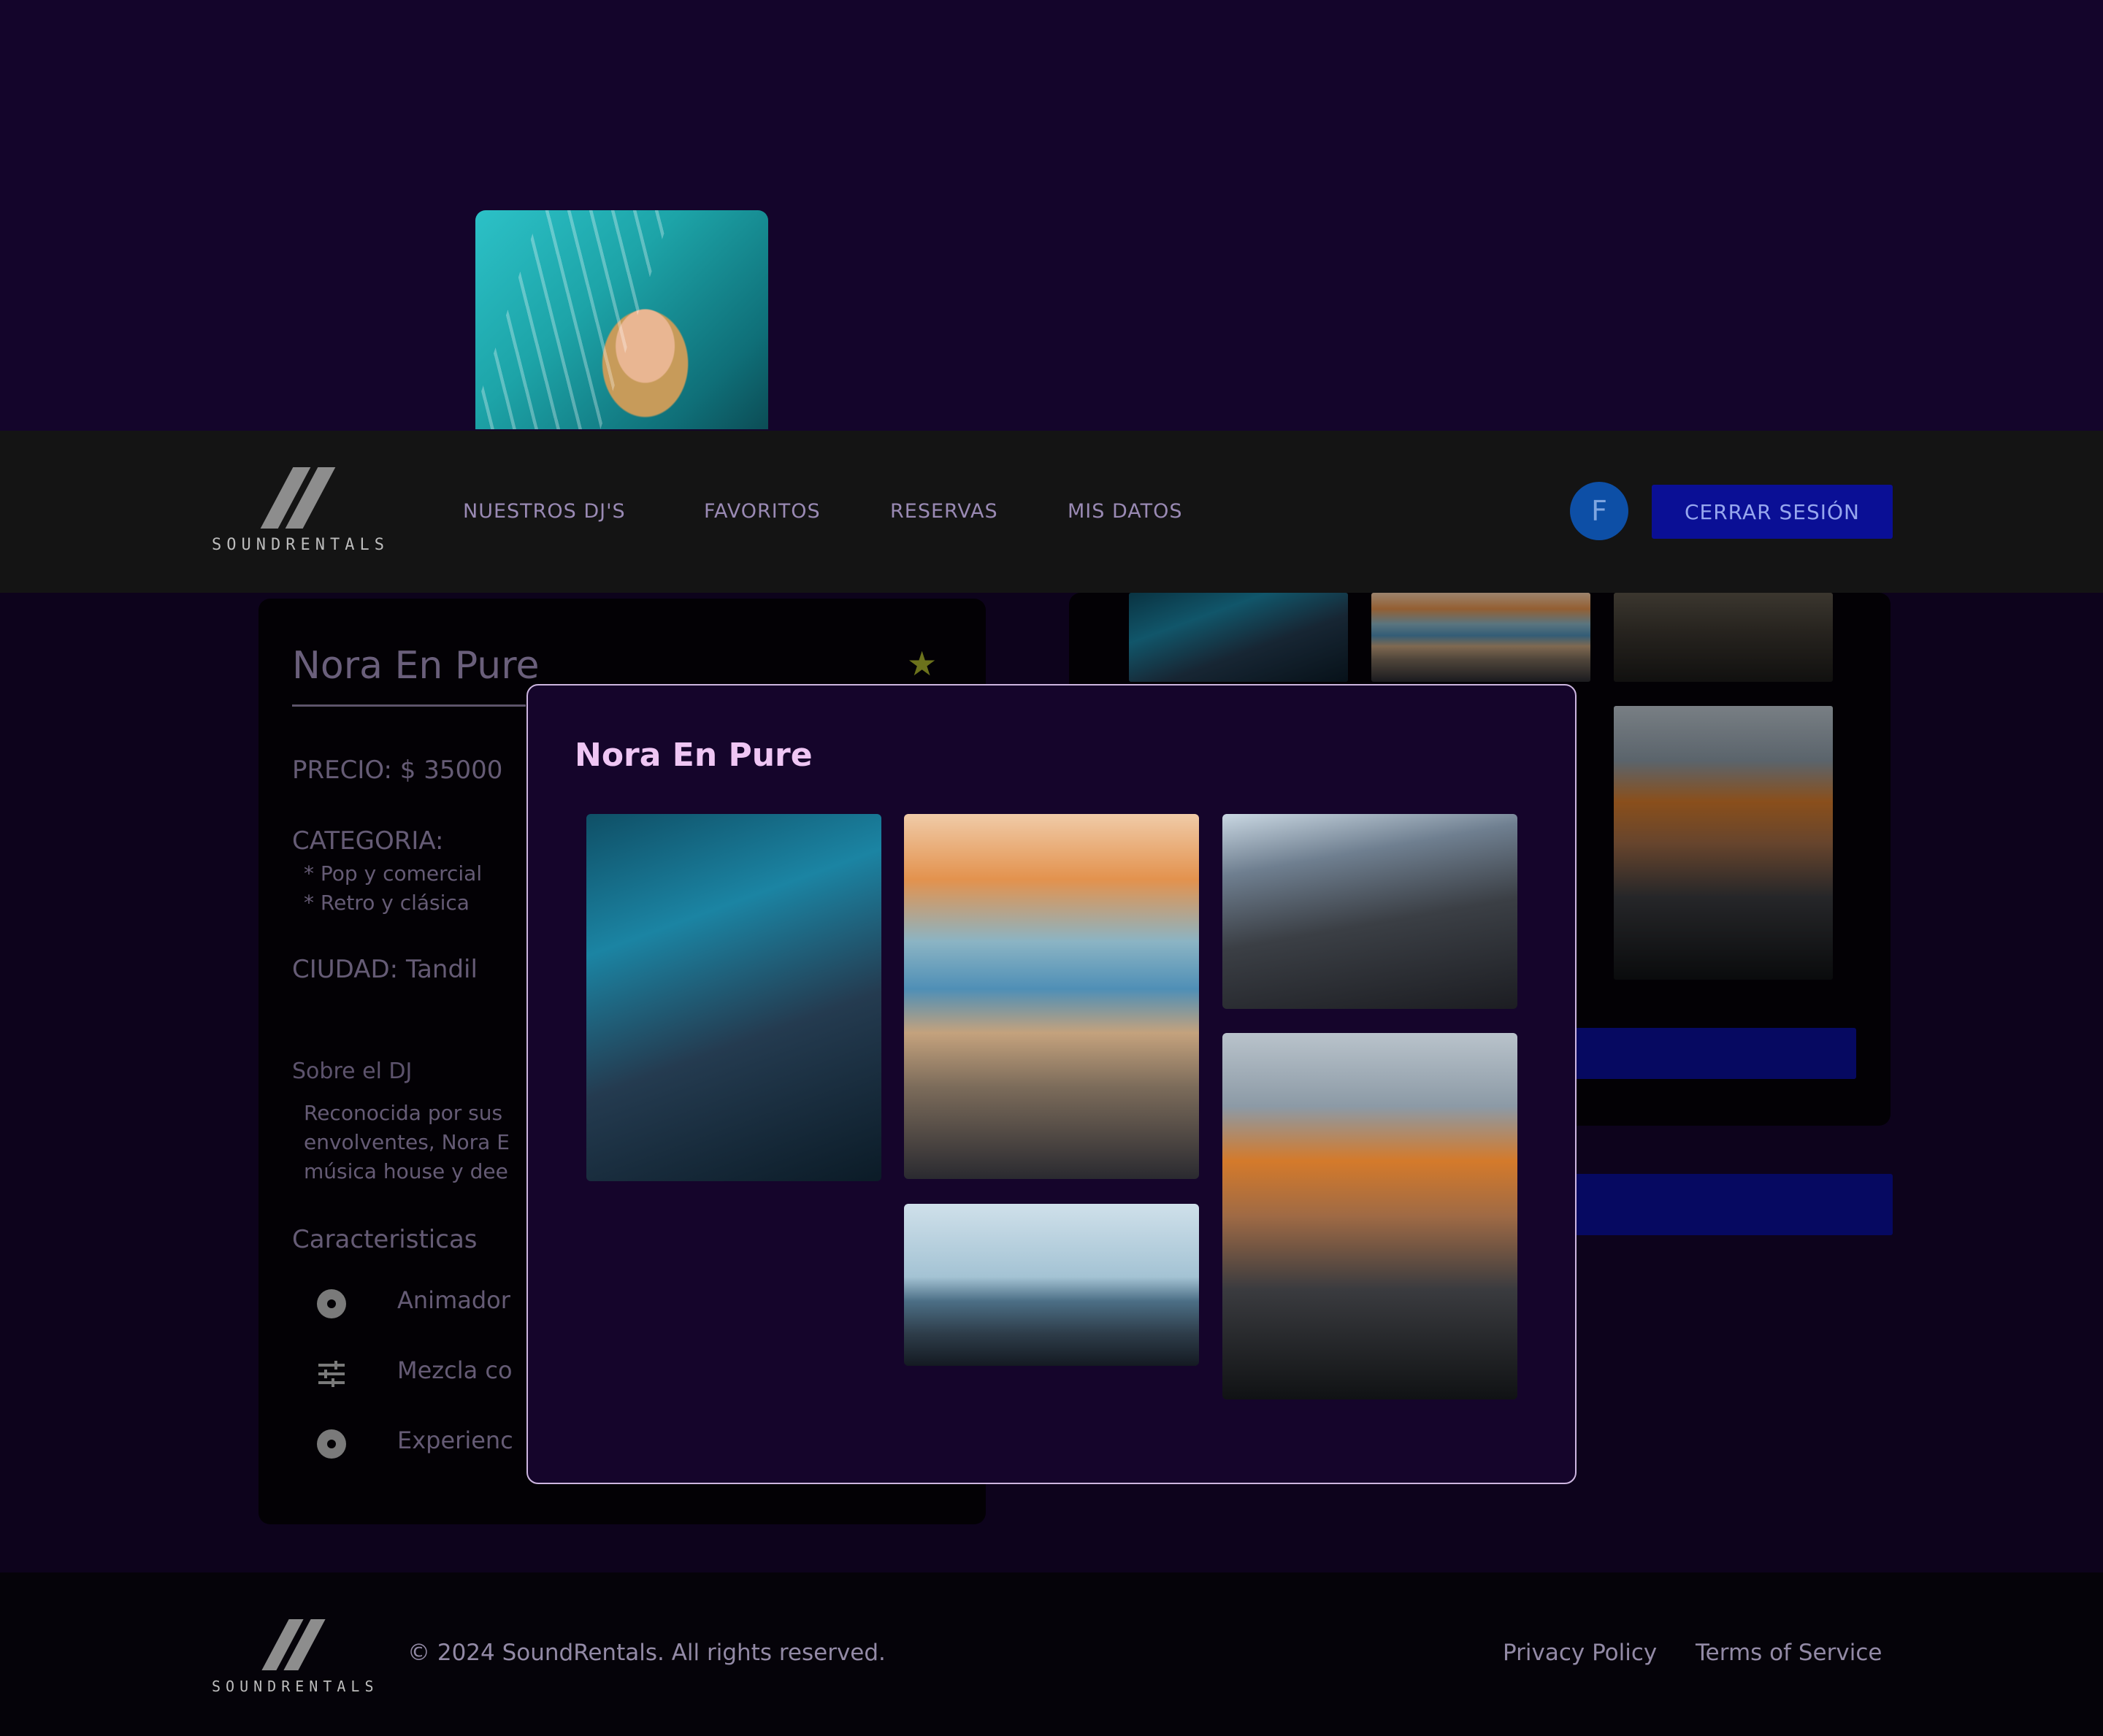 The height and width of the screenshot is (1736, 2103). What do you see at coordinates (300, 545) in the screenshot?
I see `brand-wordmark: SOUNDRENTALS` at bounding box center [300, 545].